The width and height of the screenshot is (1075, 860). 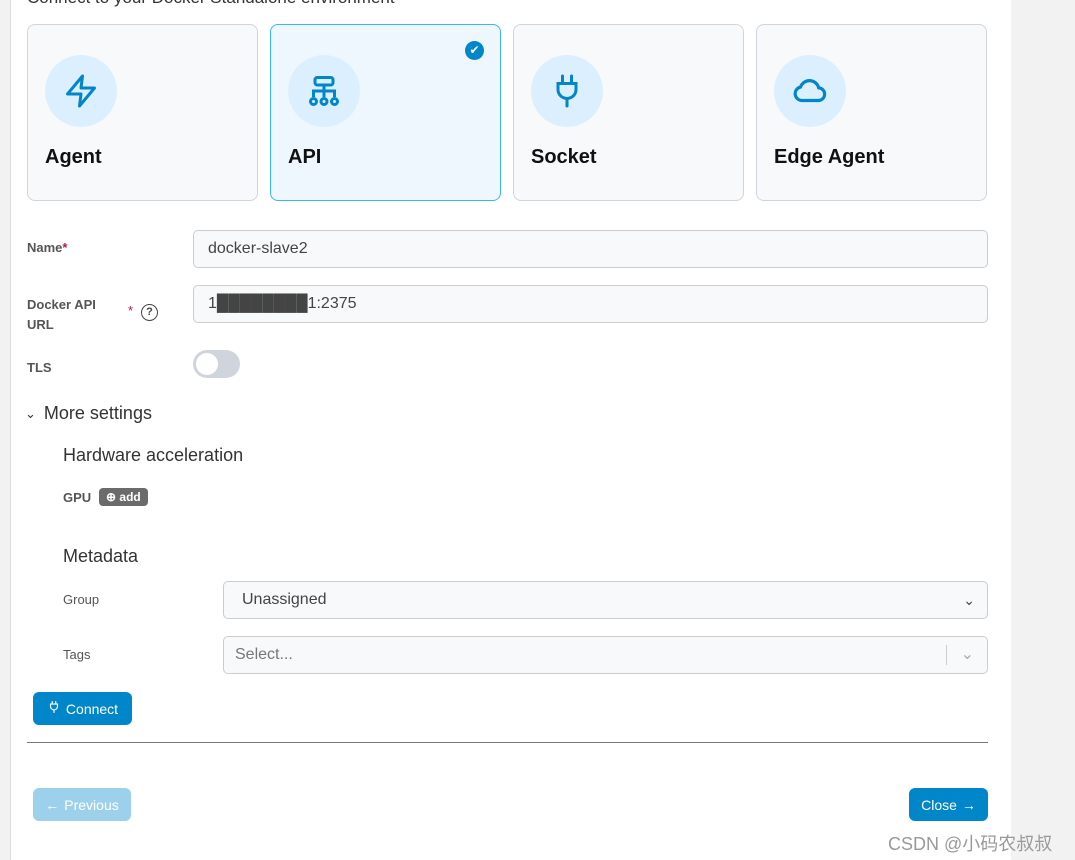 What do you see at coordinates (82, 708) in the screenshot?
I see `connect-button: Connect` at bounding box center [82, 708].